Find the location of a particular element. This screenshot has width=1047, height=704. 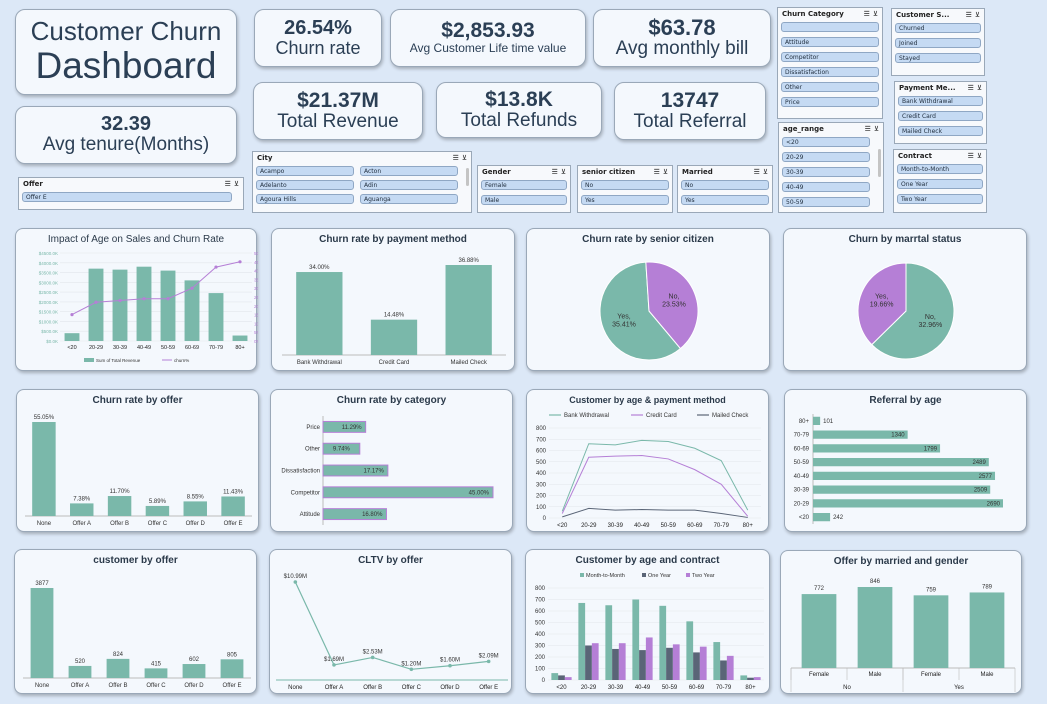

x-tick-label: Offer D is located at coordinates (194, 686).